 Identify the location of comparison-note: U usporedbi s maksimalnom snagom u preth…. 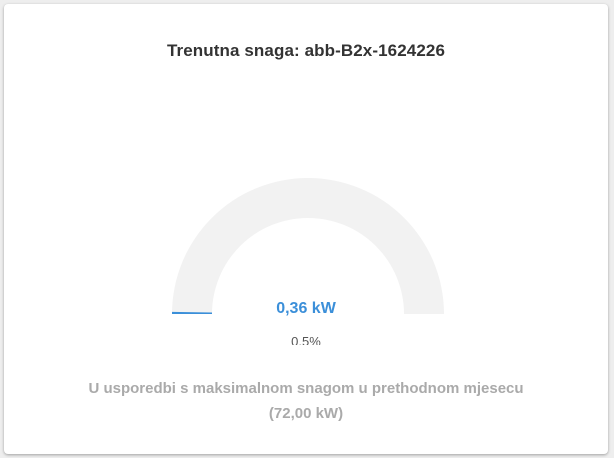
(306, 401).